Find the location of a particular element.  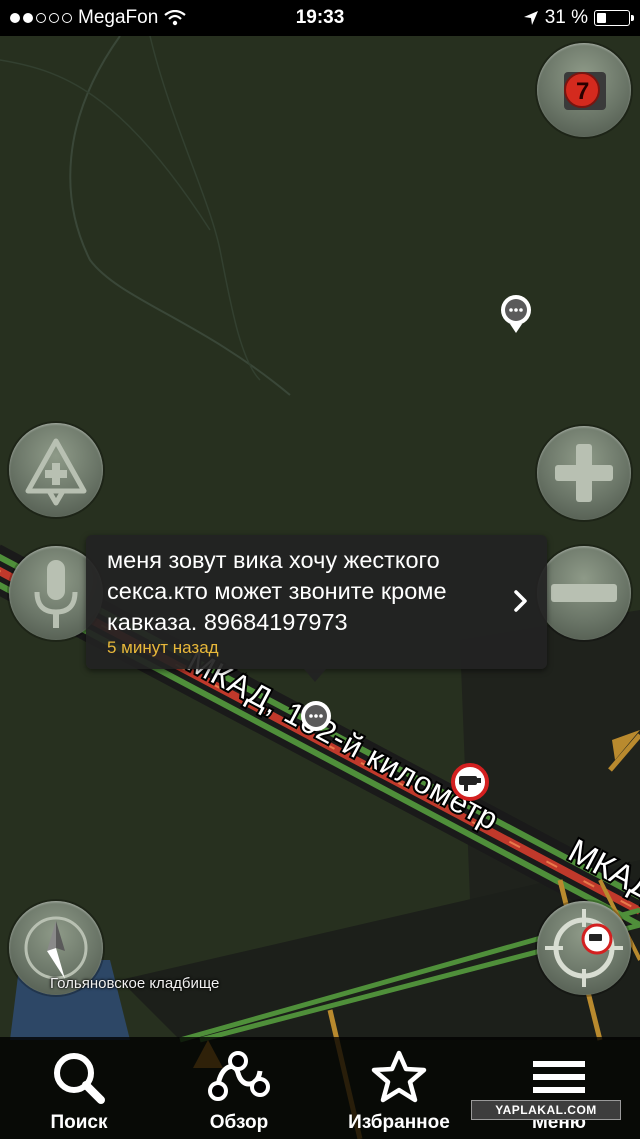

bottom-tab-bar: Поиск Обзор Избранное Меню is located at coordinates (320, 1088).